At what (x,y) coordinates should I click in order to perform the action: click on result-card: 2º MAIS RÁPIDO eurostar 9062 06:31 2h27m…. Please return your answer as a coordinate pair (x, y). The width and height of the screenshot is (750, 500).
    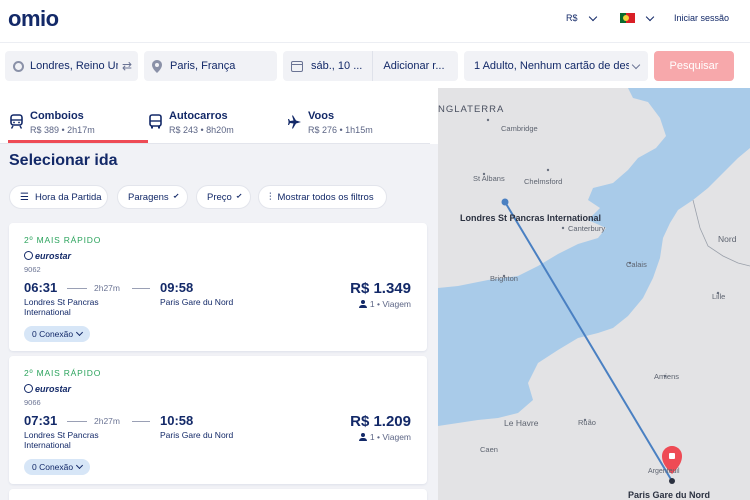
    Looking at the image, I should click on (218, 287).